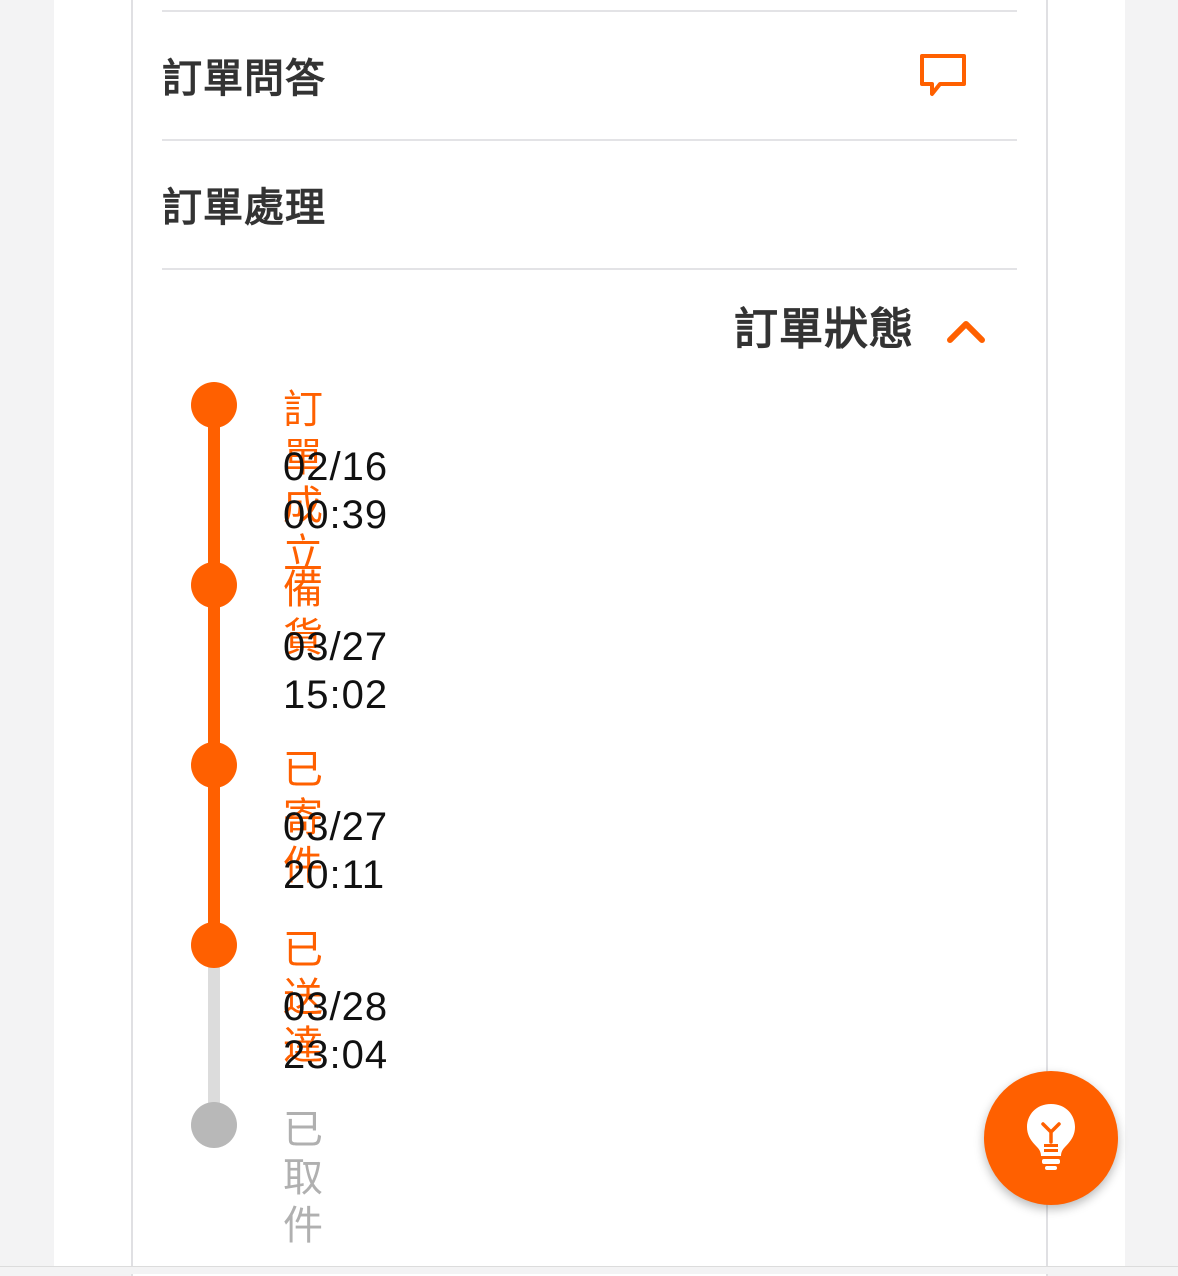  What do you see at coordinates (824, 329) in the screenshot?
I see `order-status-label: 訂單狀態` at bounding box center [824, 329].